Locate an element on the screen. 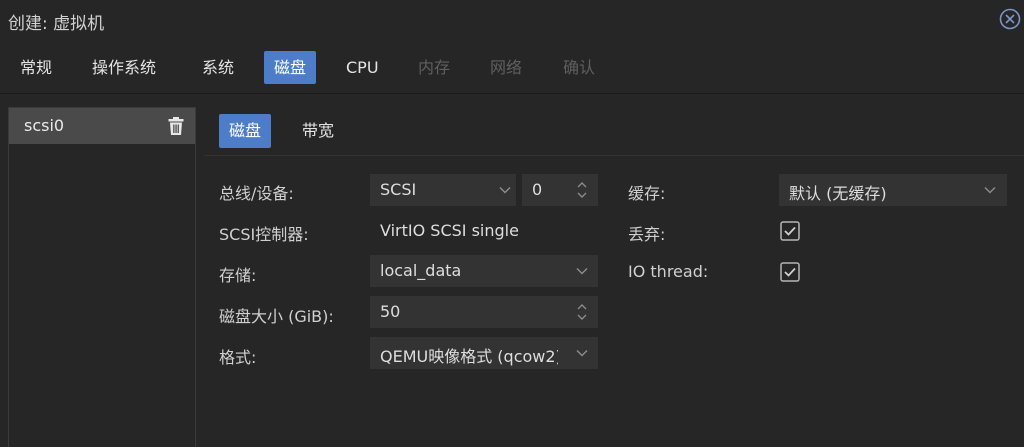  subtab-bandwidth: 带宽 is located at coordinates (318, 131).